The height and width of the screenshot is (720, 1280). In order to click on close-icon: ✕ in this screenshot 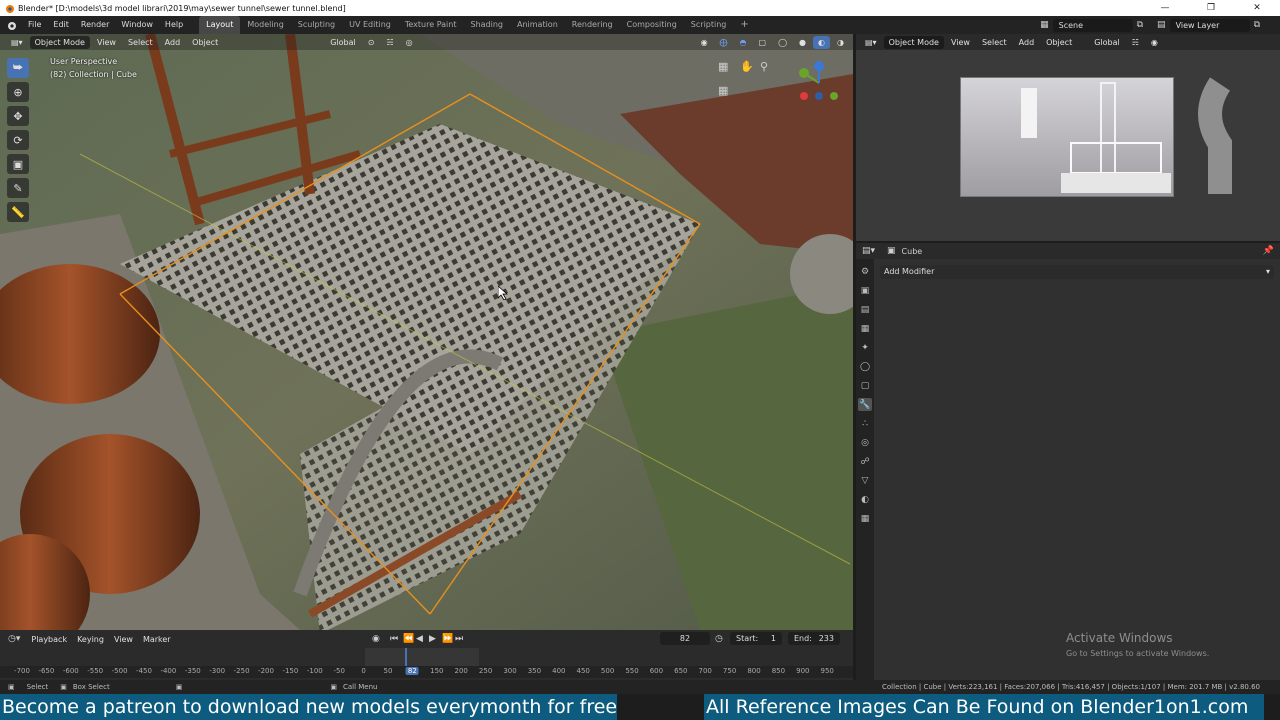, I will do `click(1257, 8)`.